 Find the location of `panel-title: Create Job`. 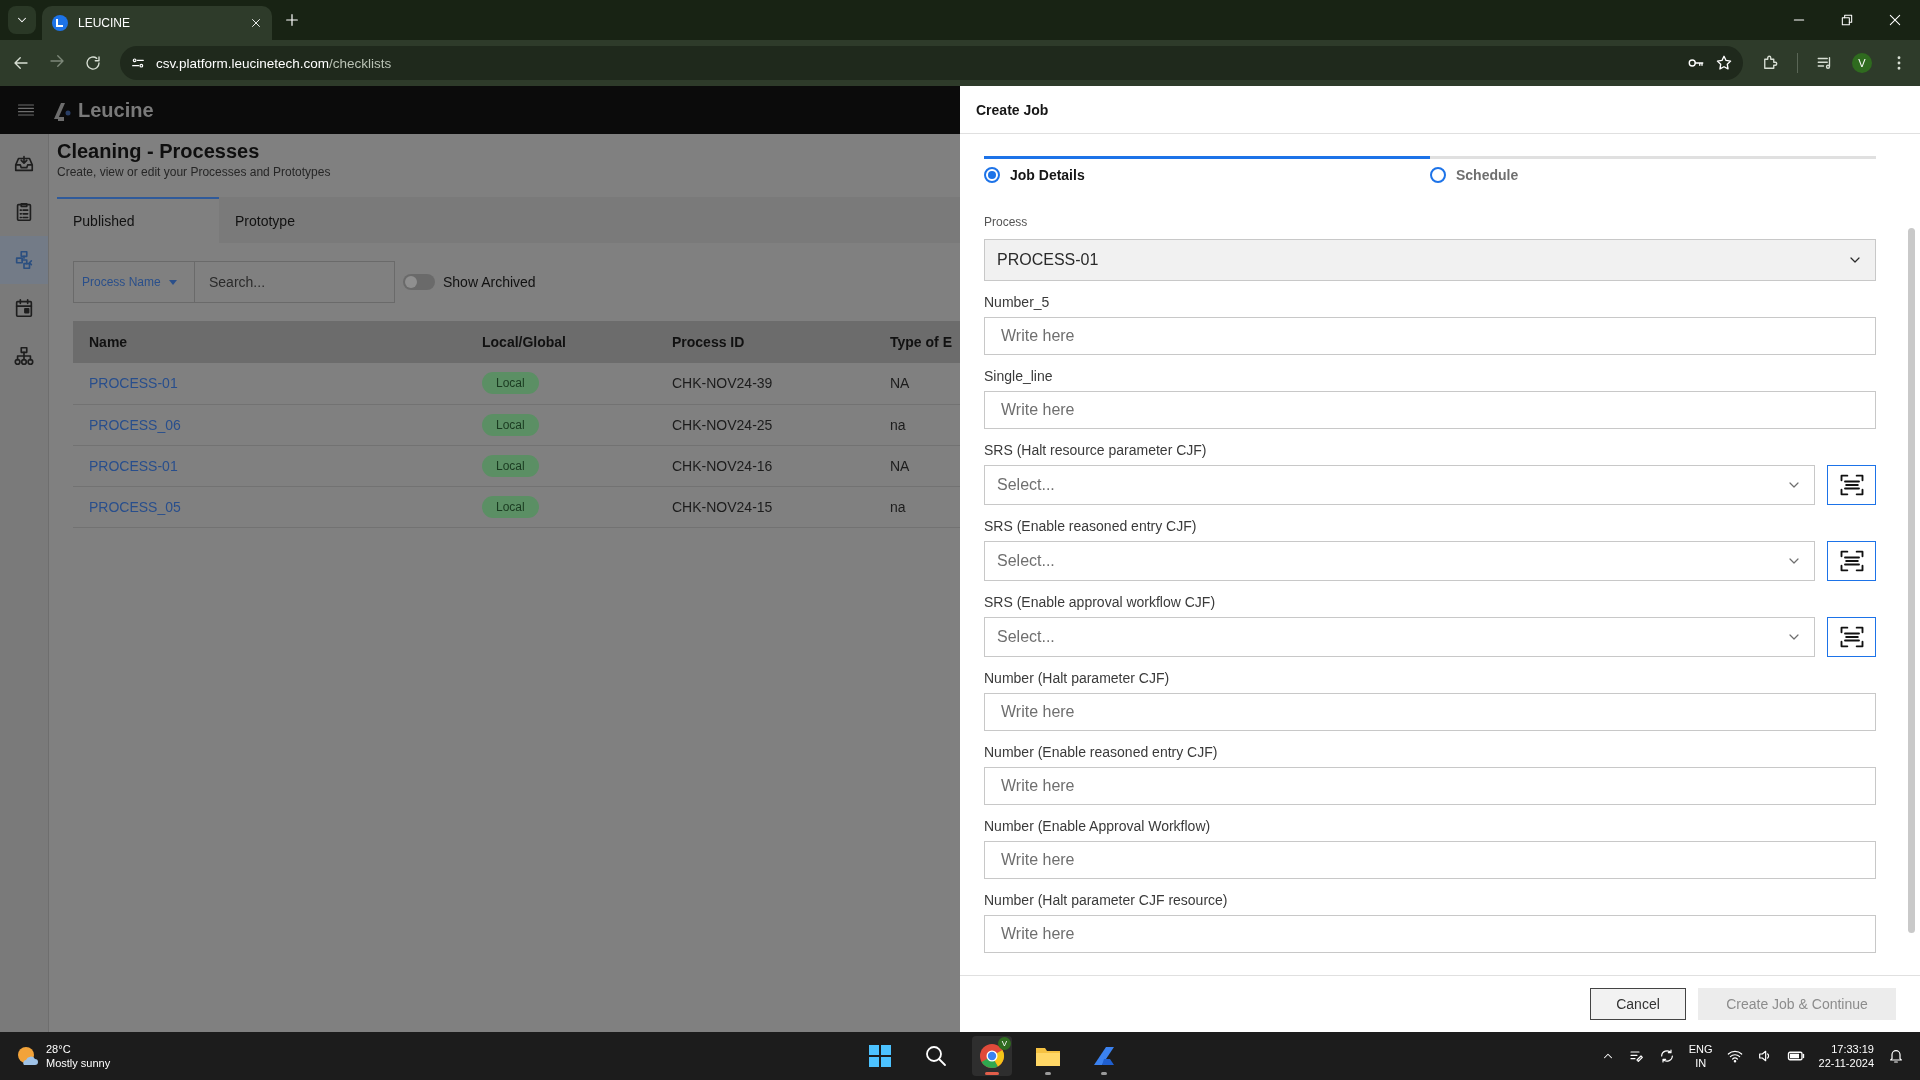

panel-title: Create Job is located at coordinates (1012, 109).